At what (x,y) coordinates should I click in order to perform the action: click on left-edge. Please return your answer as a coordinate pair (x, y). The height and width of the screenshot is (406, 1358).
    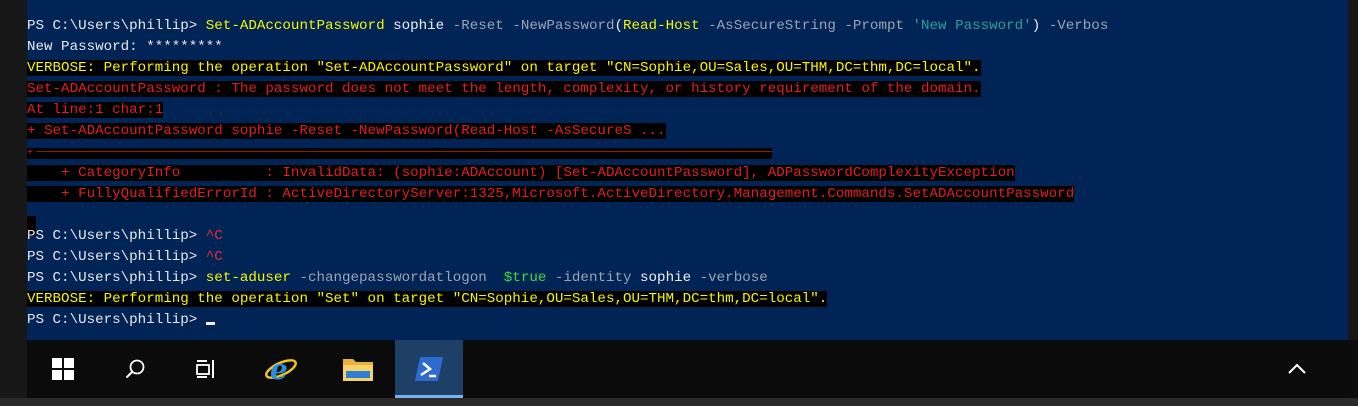
    Looking at the image, I should click on (13, 203).